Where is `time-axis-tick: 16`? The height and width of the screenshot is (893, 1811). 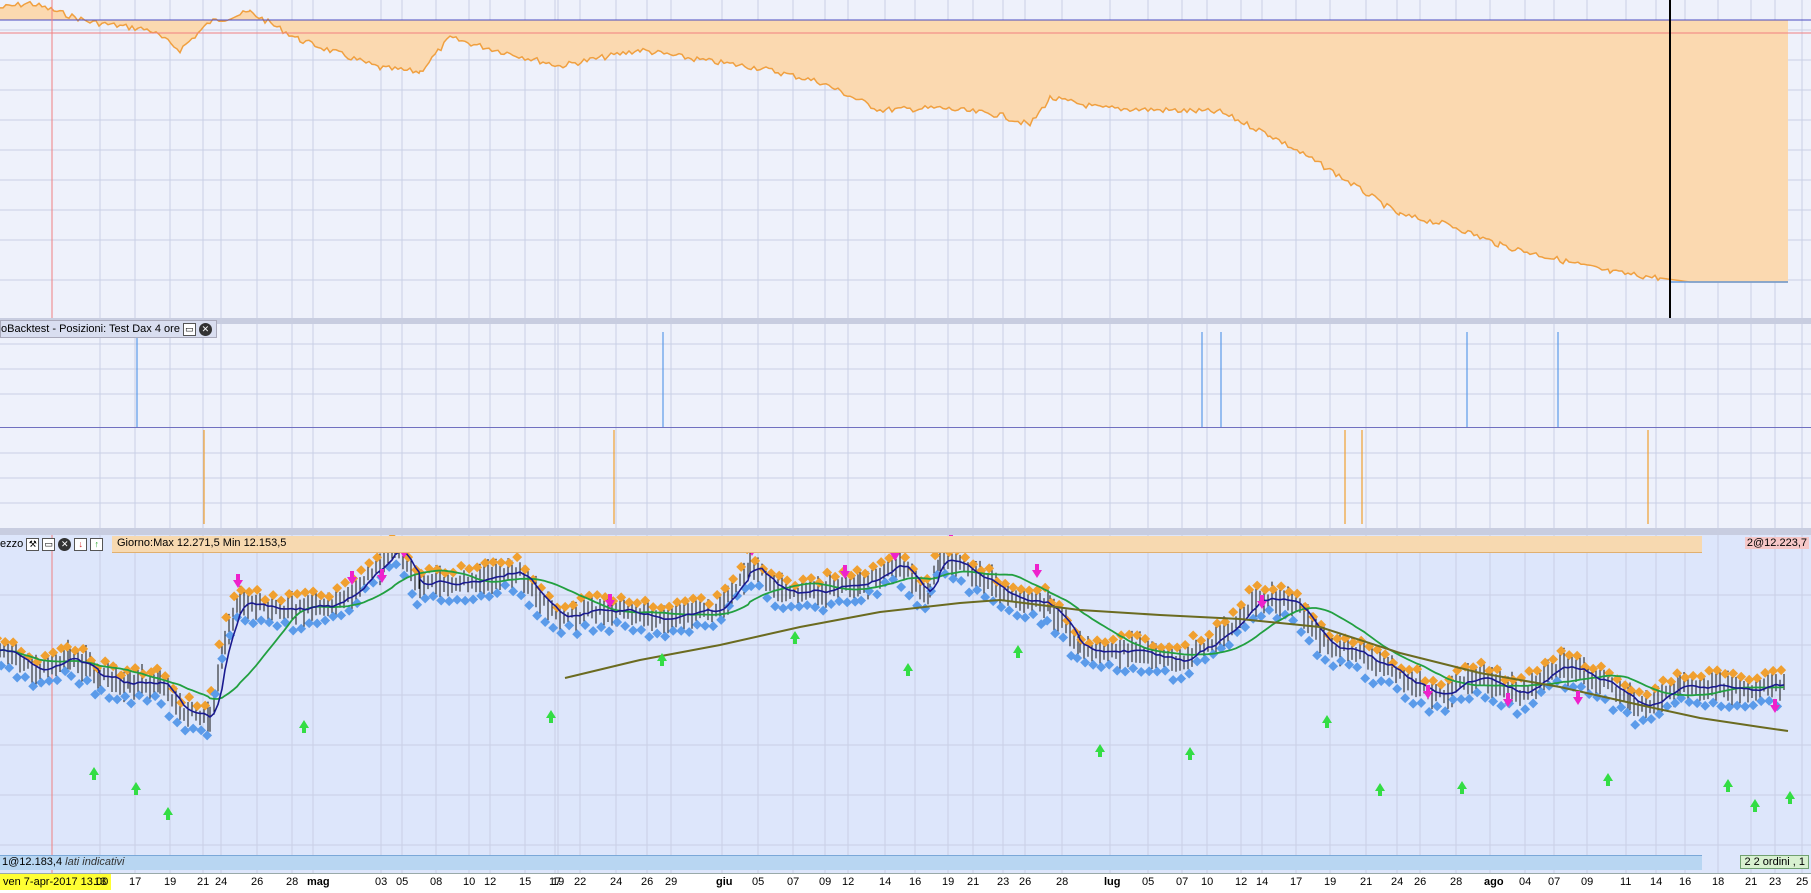 time-axis-tick: 16 is located at coordinates (915, 882).